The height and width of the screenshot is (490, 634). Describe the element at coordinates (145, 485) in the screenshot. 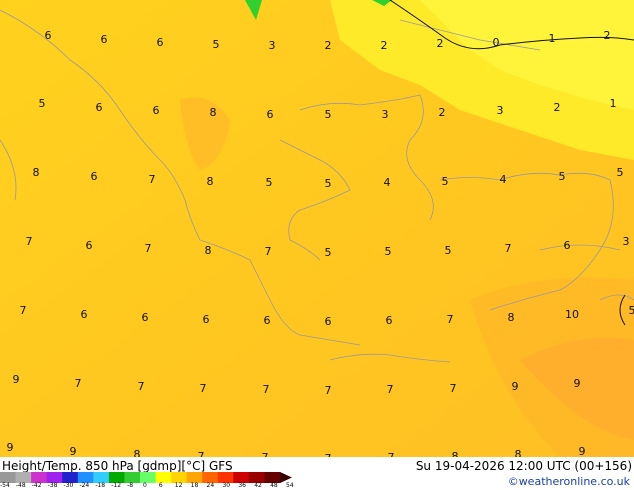

I see `scale-tick: 0` at that location.